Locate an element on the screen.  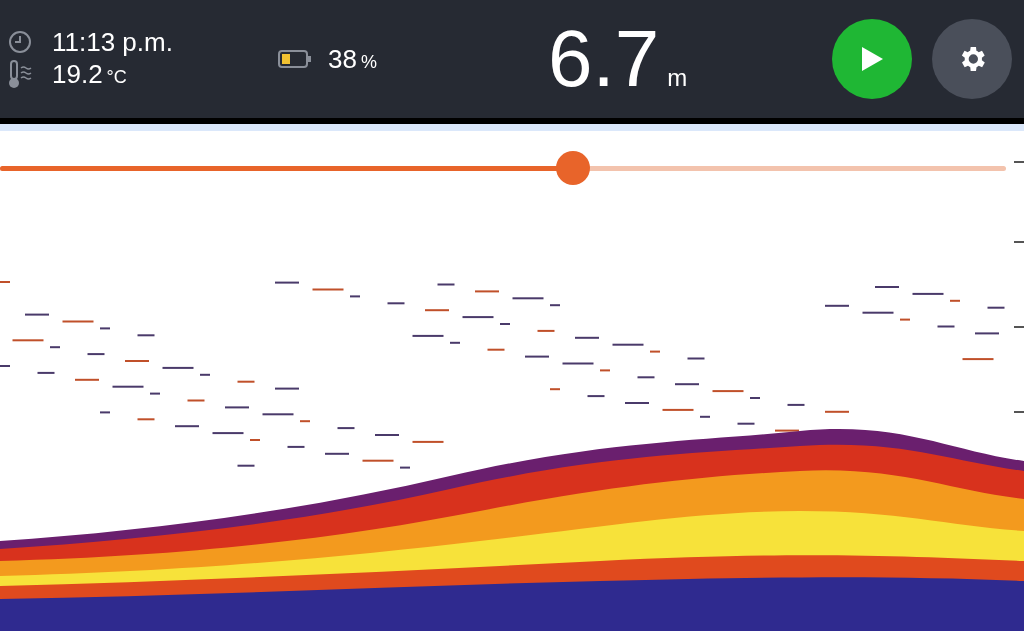
depth-unit: m is located at coordinates (677, 78).